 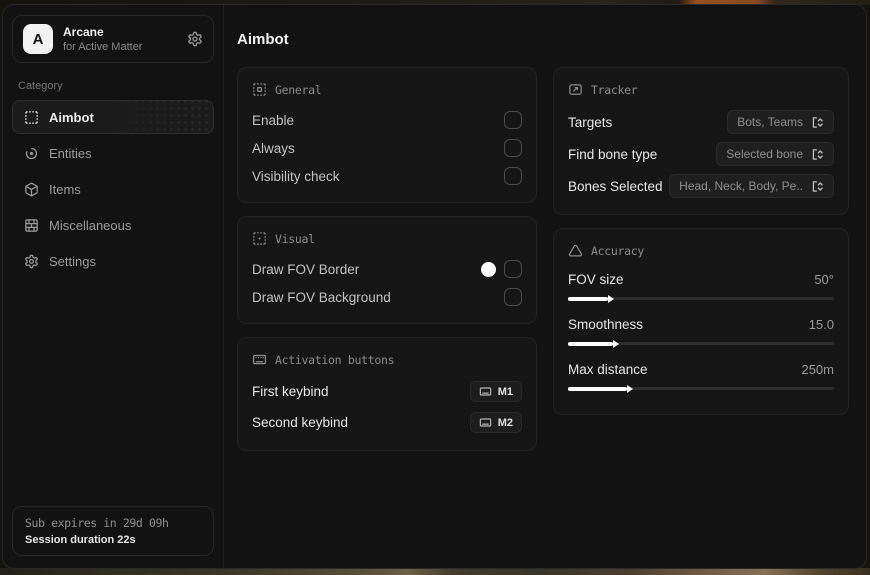 What do you see at coordinates (295, 238) in the screenshot?
I see `section-title: Visual` at bounding box center [295, 238].